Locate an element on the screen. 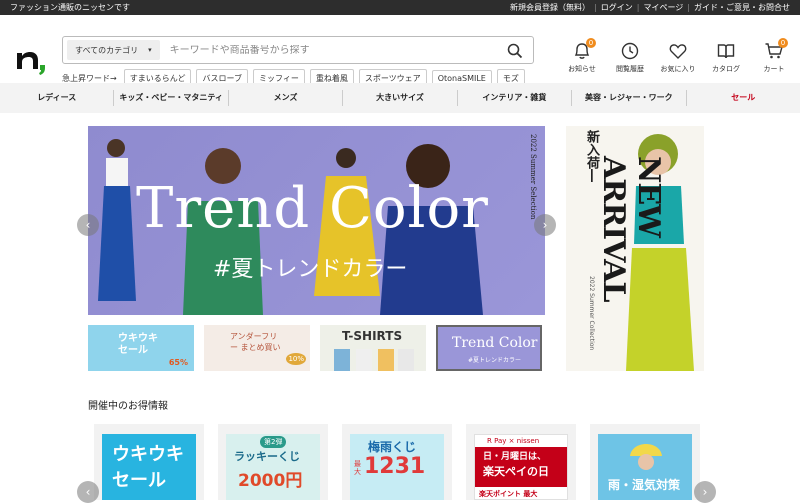 This screenshot has height=503, width=800. history-button: 閲覧履歴 is located at coordinates (630, 57).